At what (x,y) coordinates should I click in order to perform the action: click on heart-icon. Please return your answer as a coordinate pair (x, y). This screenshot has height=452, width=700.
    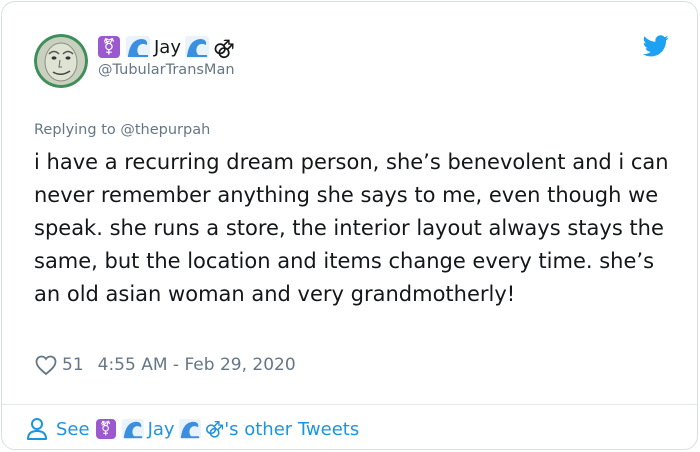
    Looking at the image, I should click on (46, 365).